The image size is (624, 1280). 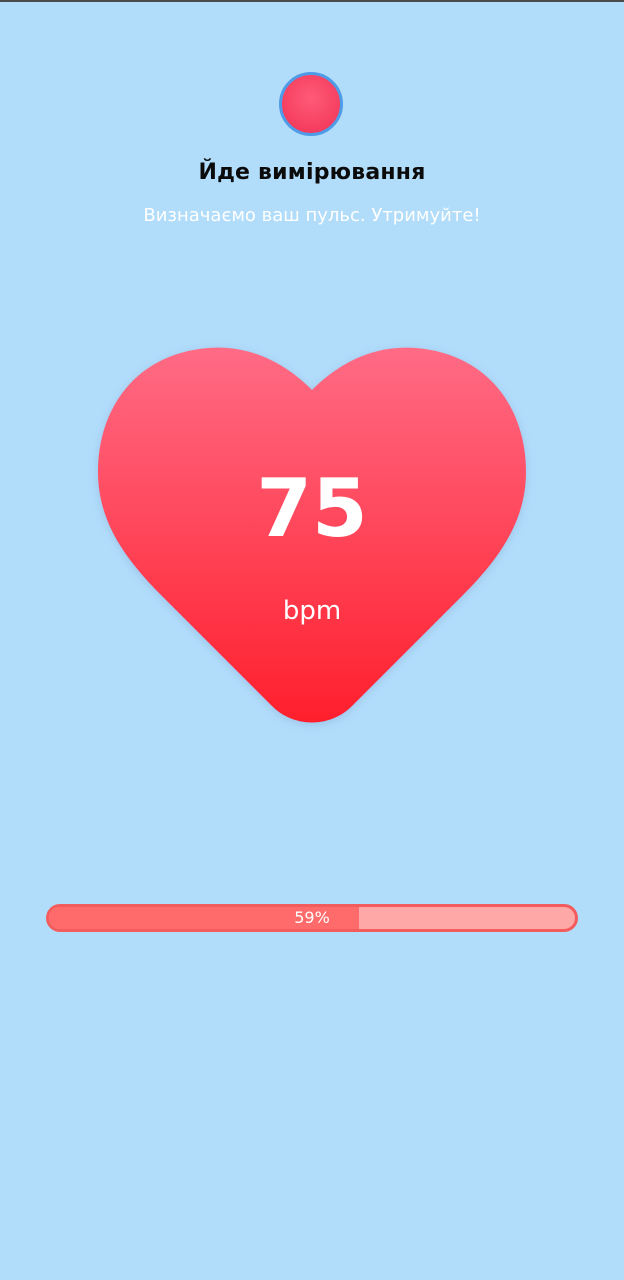 I want to click on page-subtitle: Визначаємо ваш пульс. Утримуйте!, so click(x=312, y=215).